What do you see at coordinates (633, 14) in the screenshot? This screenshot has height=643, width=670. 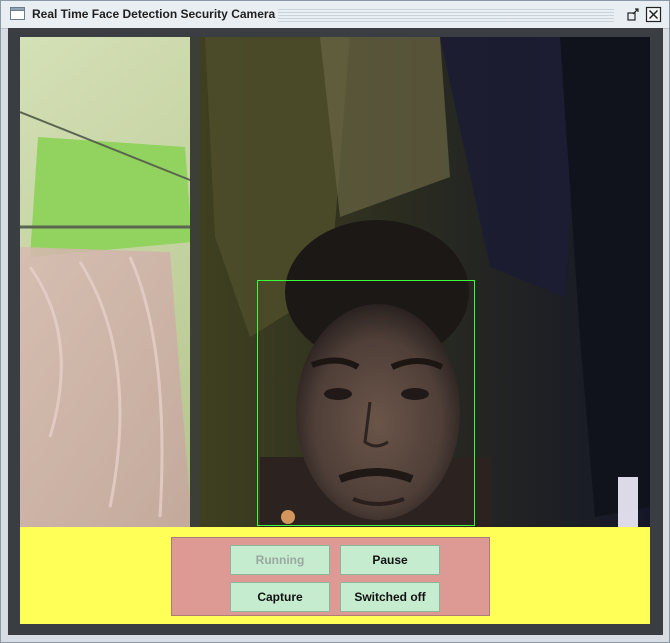 I see `restore-icon` at bounding box center [633, 14].